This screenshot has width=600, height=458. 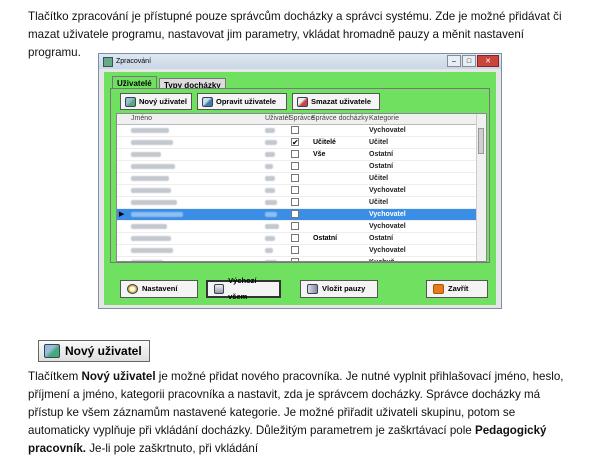 What do you see at coordinates (336, 101) in the screenshot?
I see `delete-user-button: Smazat uživatele` at bounding box center [336, 101].